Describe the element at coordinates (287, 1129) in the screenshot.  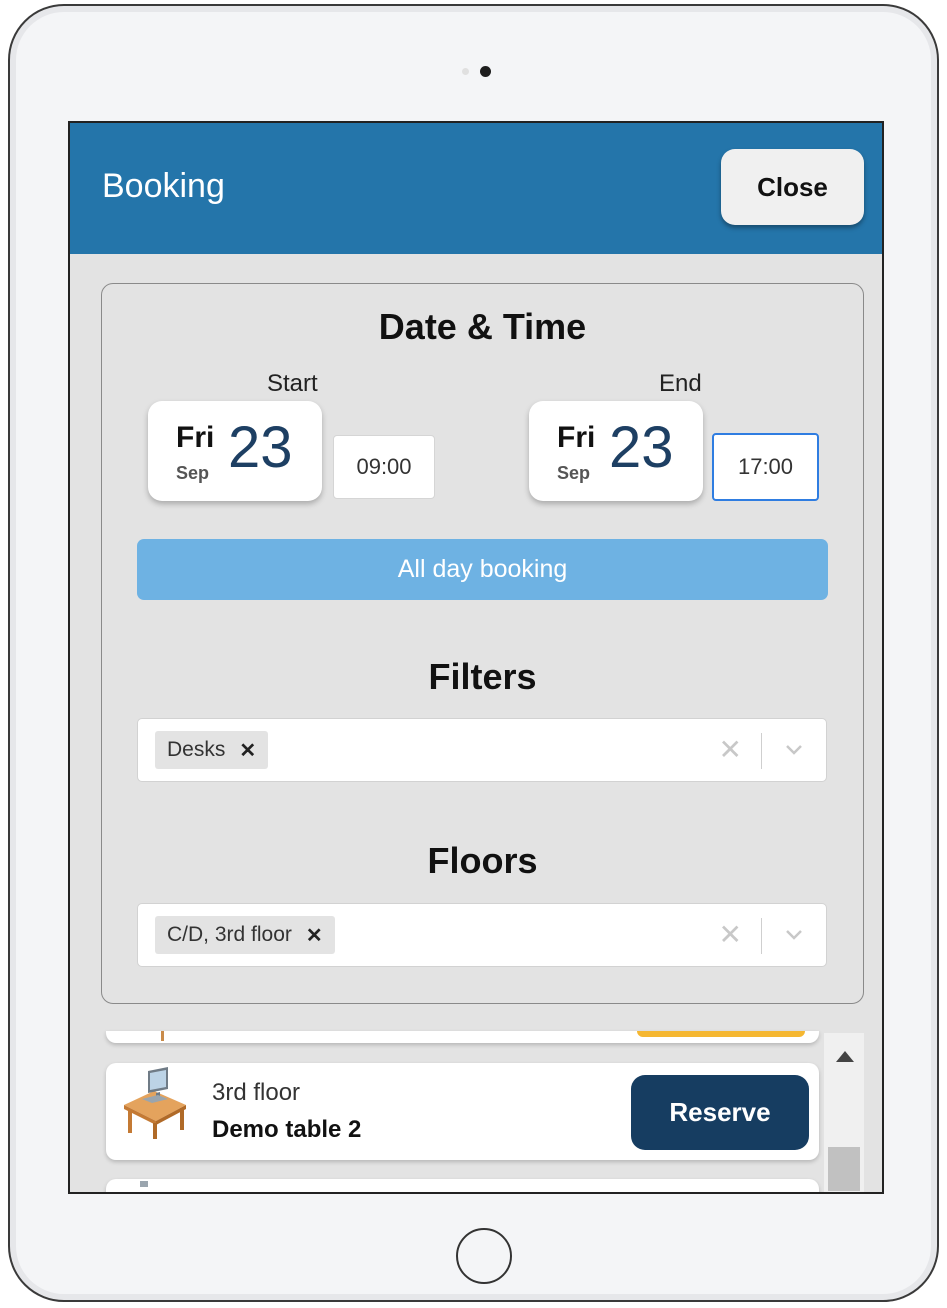
I see `list-item-name: Demo table 2` at that location.